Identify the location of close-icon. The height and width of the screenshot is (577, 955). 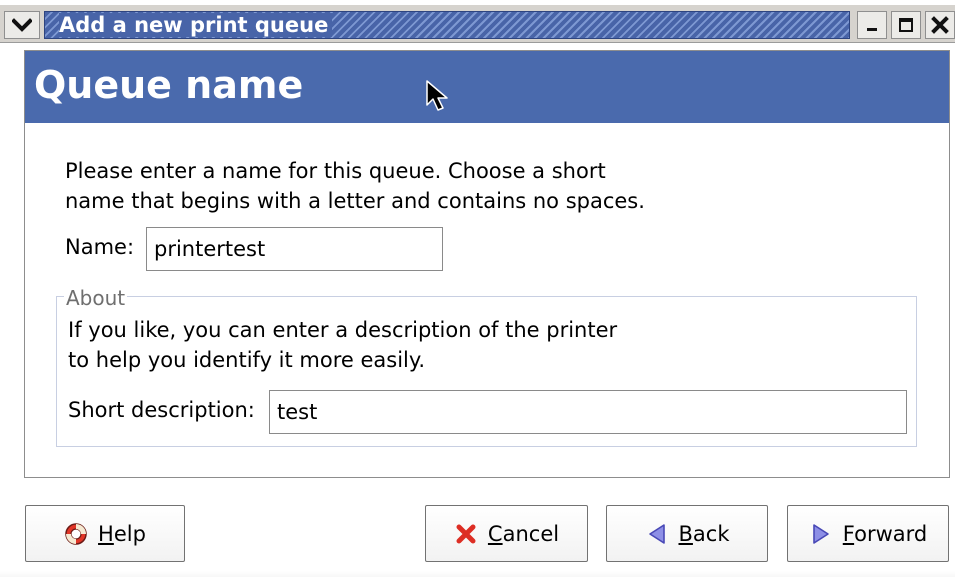
(940, 25).